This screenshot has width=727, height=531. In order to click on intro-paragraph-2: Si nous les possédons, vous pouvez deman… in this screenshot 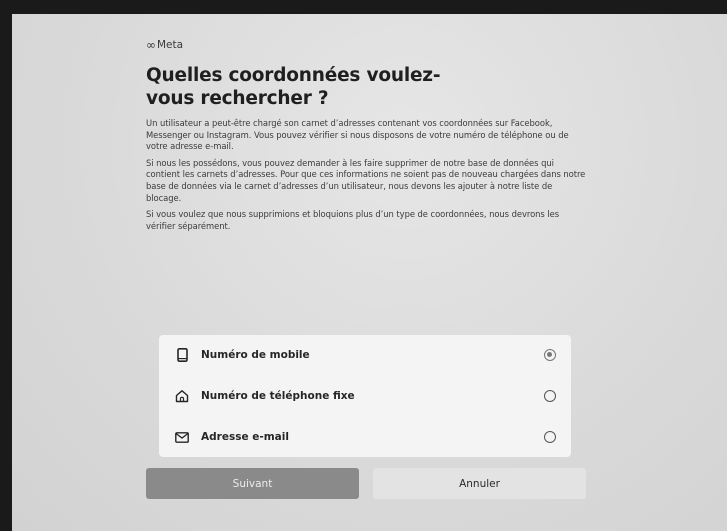, I will do `click(366, 180)`.